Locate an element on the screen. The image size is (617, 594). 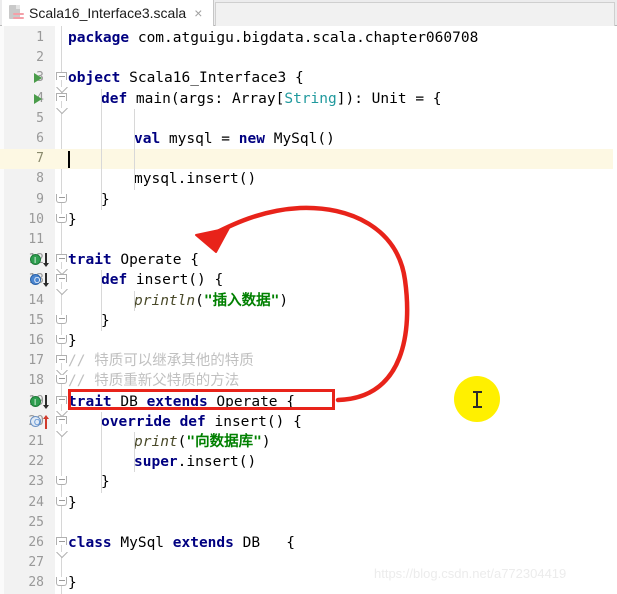
code-text: trait Operate { is located at coordinates (133, 260).